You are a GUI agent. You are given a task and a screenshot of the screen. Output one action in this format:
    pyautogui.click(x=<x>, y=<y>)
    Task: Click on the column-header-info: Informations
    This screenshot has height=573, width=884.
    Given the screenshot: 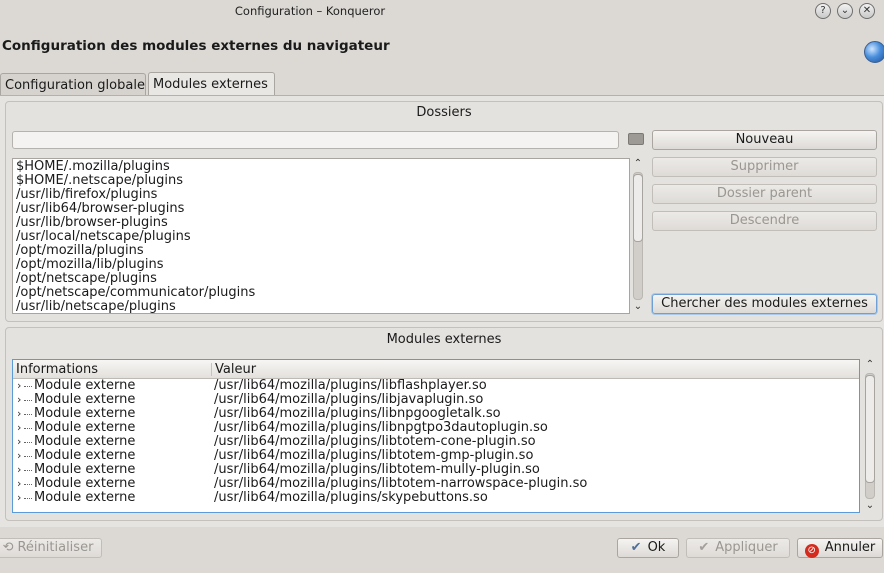 What is the action you would take?
    pyautogui.click(x=57, y=369)
    